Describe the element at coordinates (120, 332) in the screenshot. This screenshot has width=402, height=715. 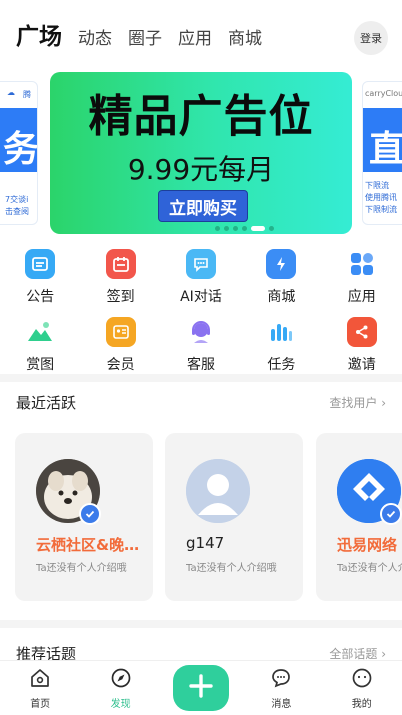
I see `member-card-icon` at that location.